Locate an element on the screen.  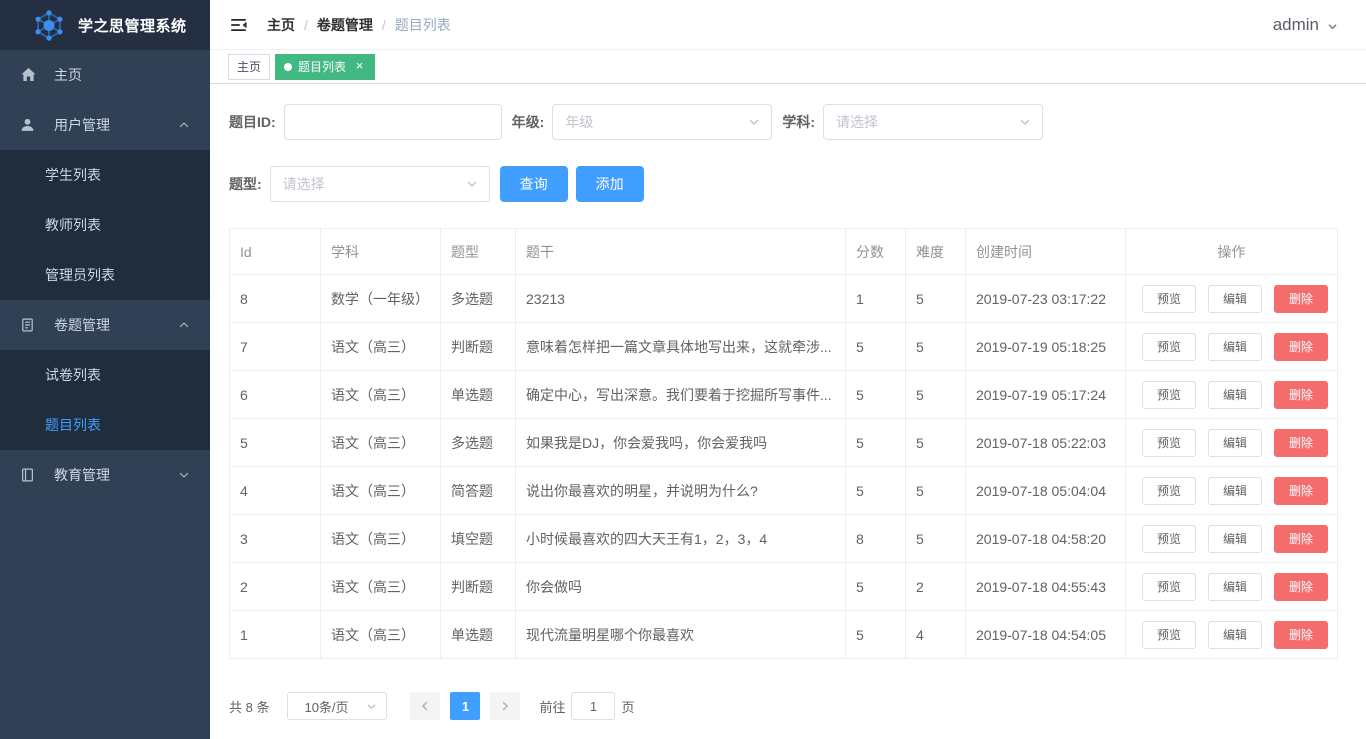
breadcrumb-item: 卷题管理 is located at coordinates (345, 25).